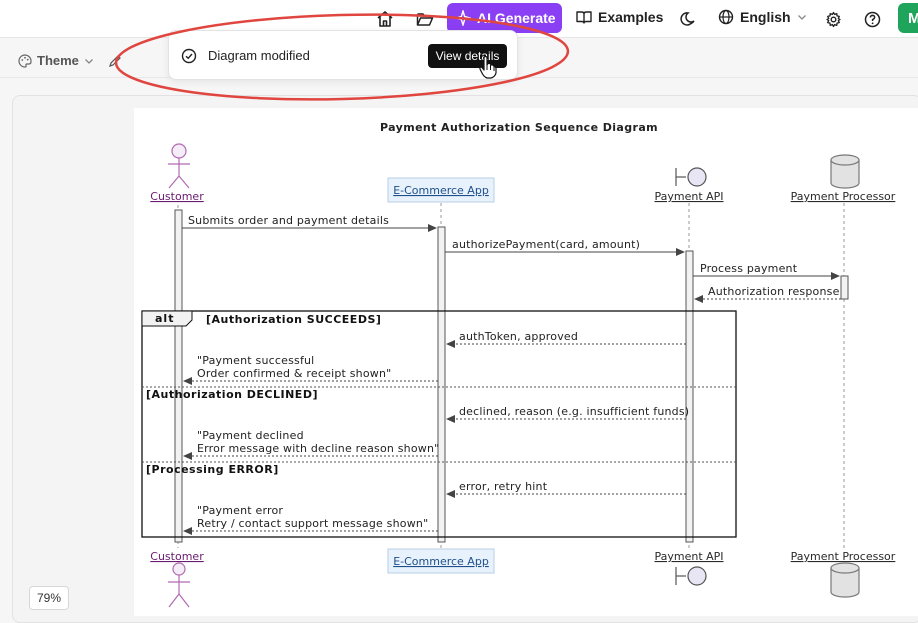  What do you see at coordinates (312, 523) in the screenshot?
I see `message-10-line2: Retry / contact support message shown"` at bounding box center [312, 523].